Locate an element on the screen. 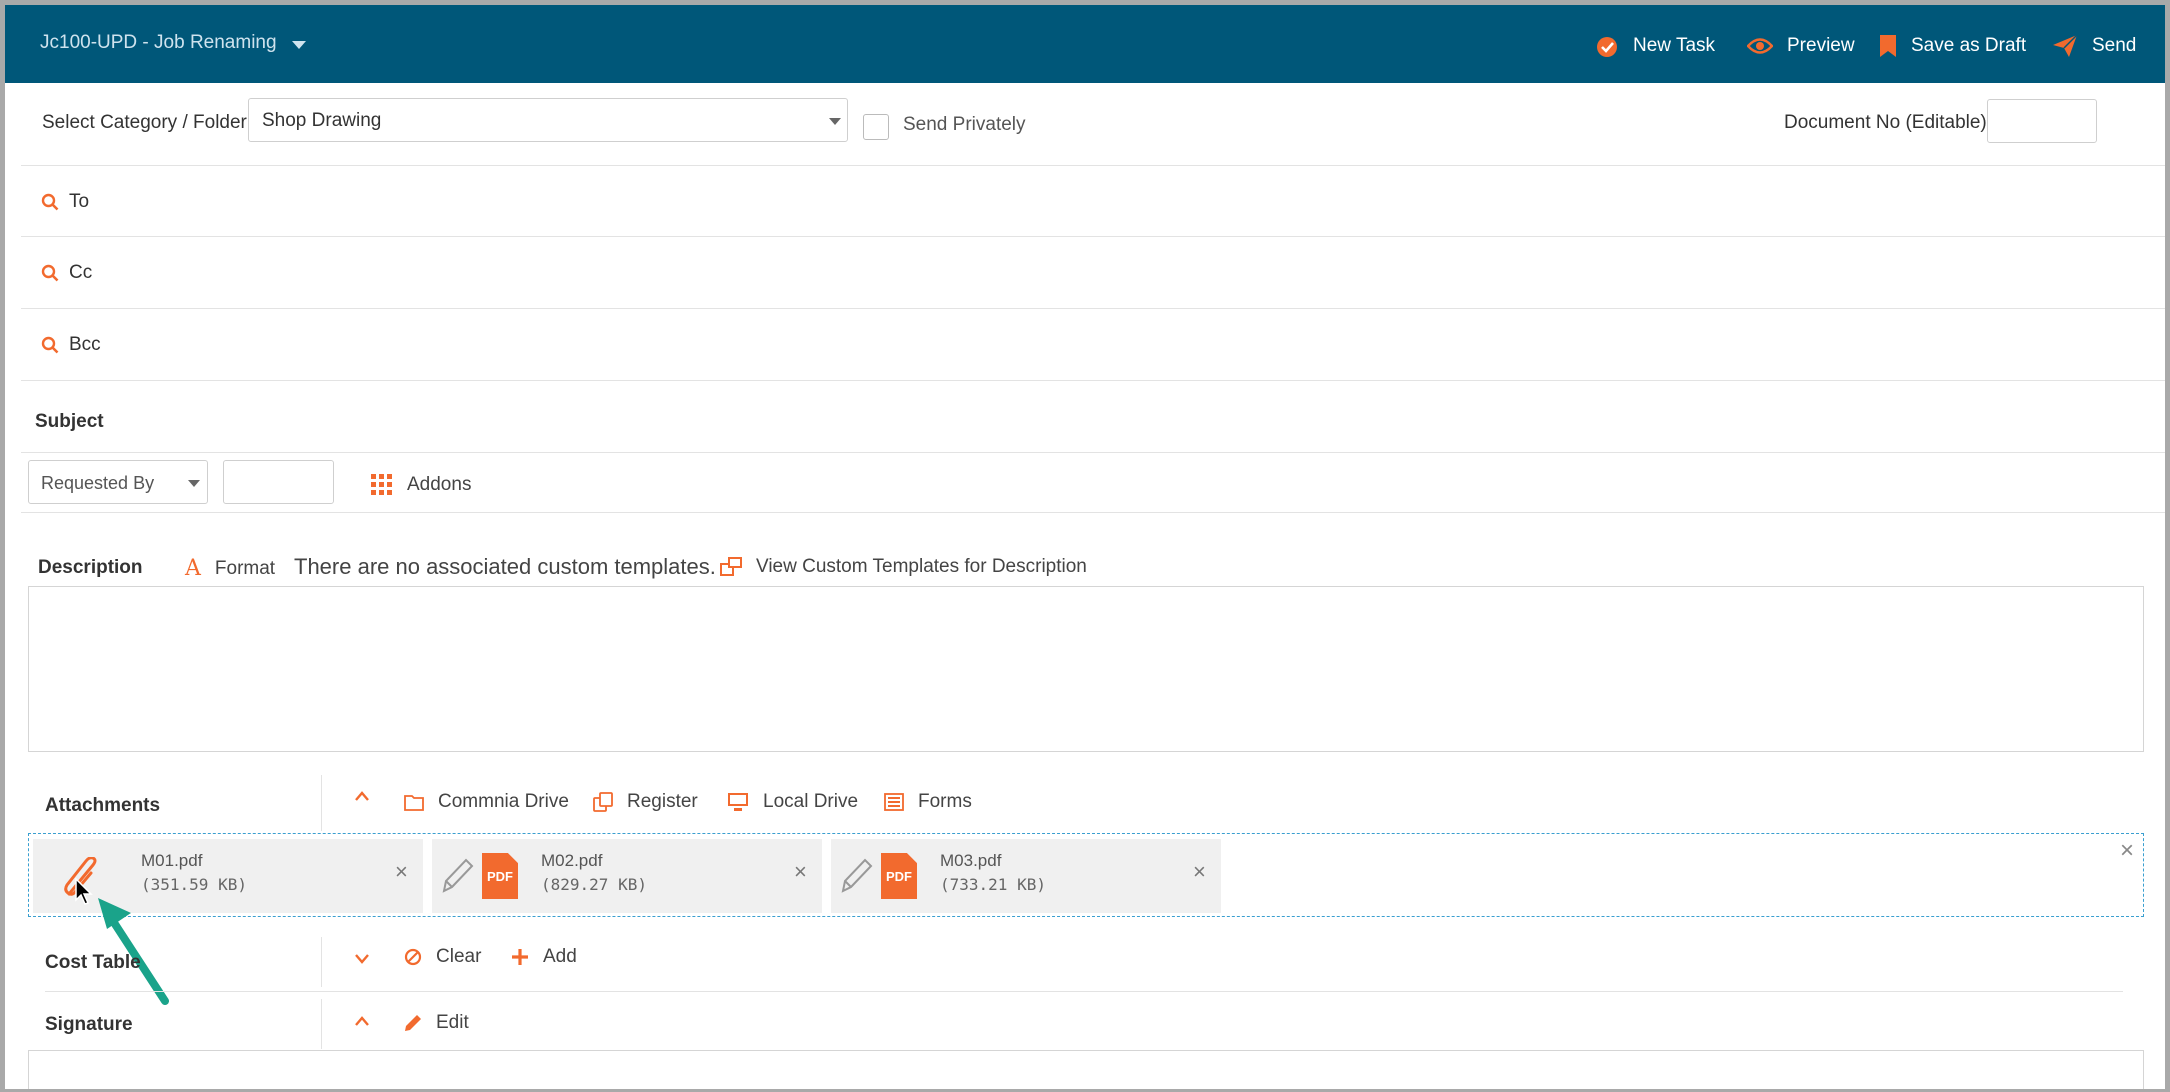  signature-label: Signature is located at coordinates (89, 1024).